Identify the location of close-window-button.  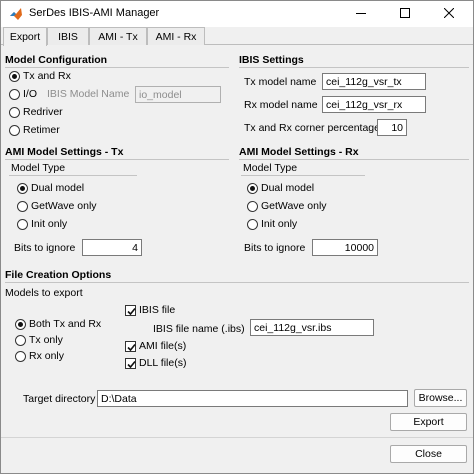
(449, 14).